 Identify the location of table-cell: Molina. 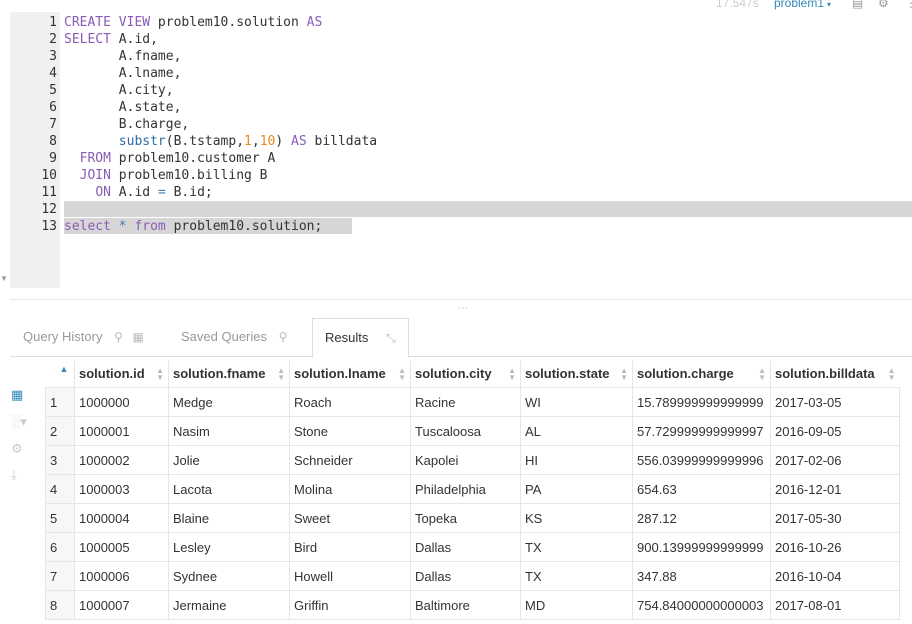
(350, 489).